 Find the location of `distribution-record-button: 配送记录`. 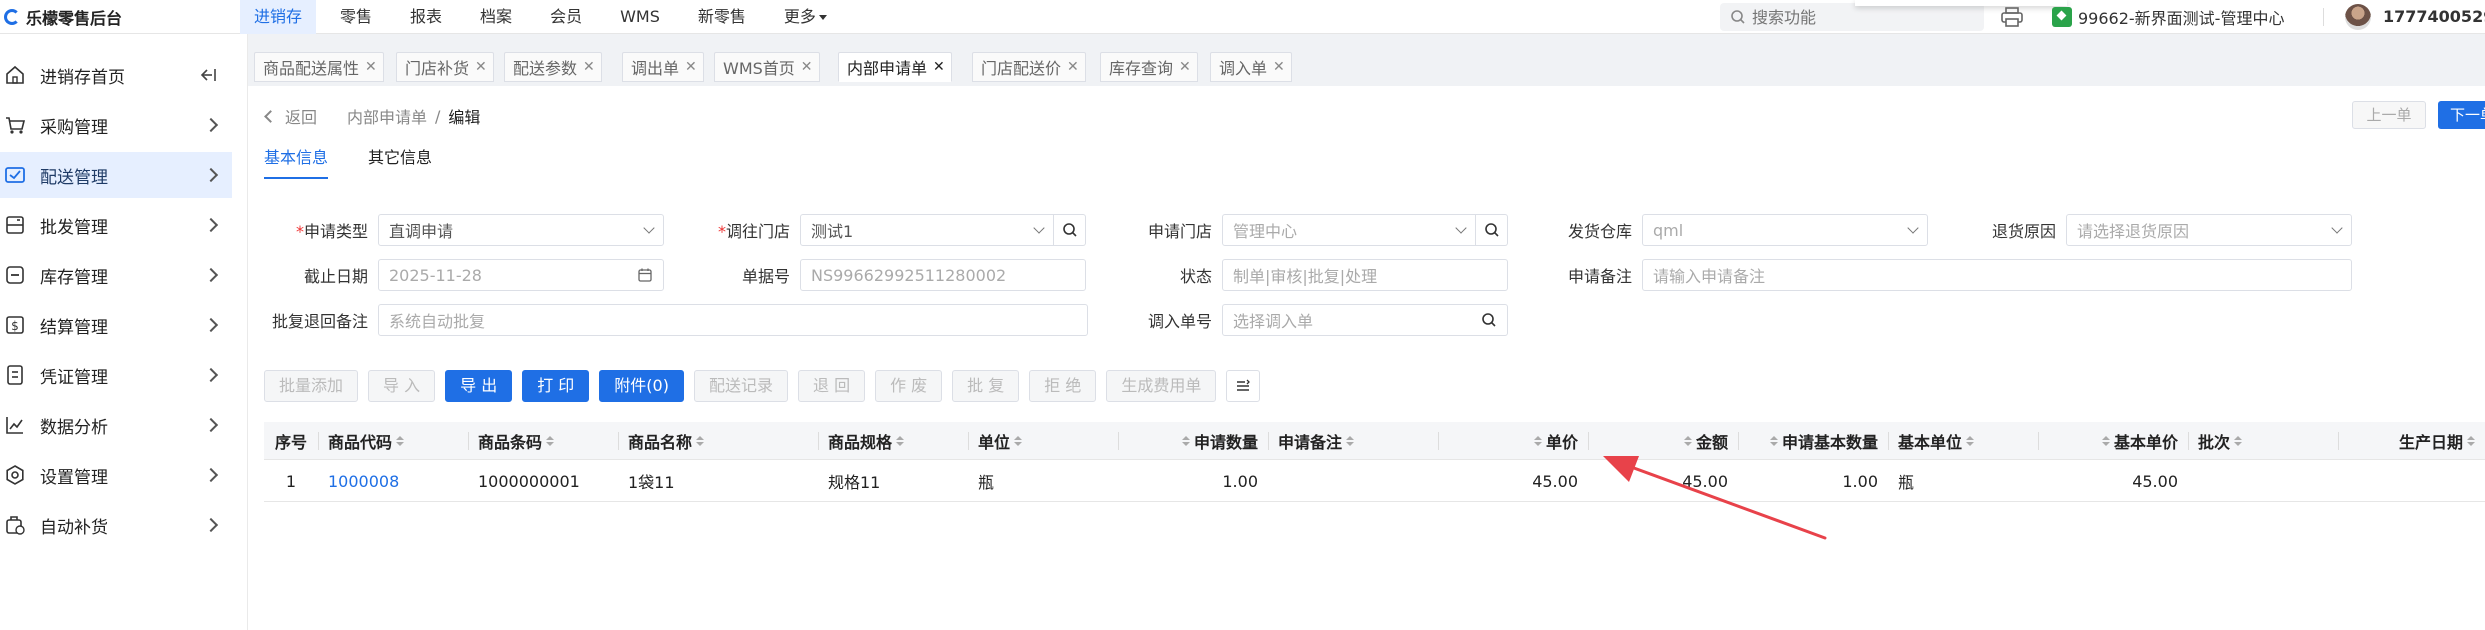

distribution-record-button: 配送记录 is located at coordinates (740, 386).